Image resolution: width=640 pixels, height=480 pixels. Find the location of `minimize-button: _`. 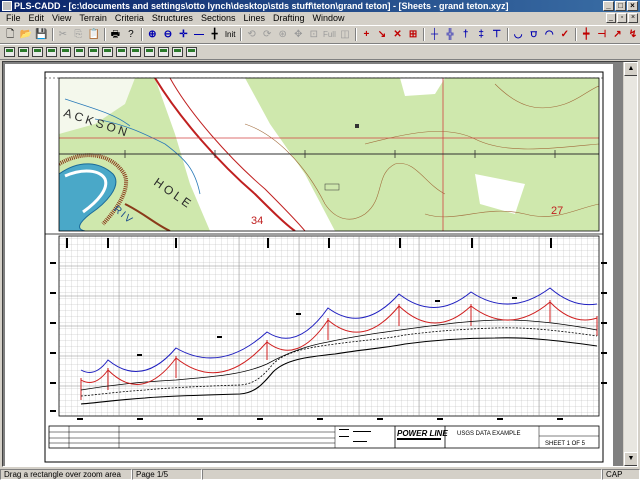

minimize-button: _ is located at coordinates (608, 6).